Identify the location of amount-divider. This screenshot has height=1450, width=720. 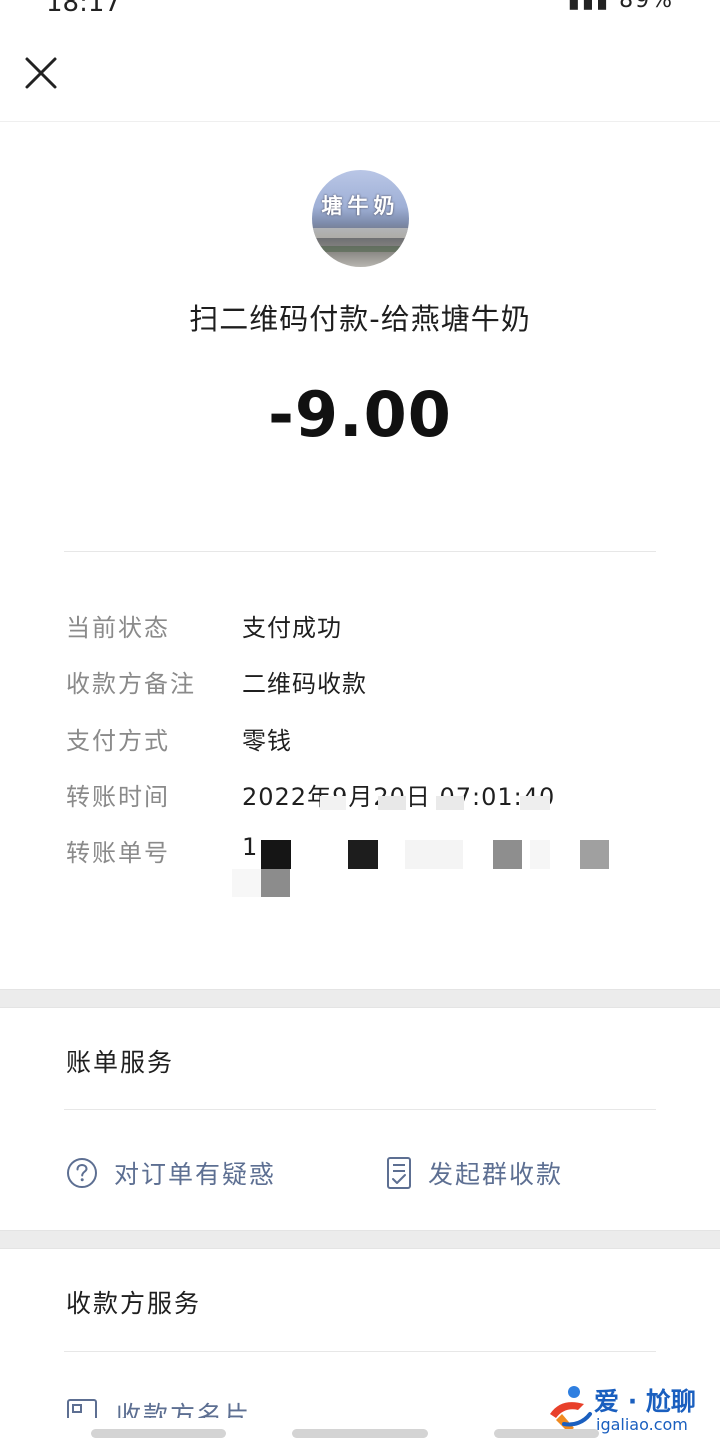
(360, 551).